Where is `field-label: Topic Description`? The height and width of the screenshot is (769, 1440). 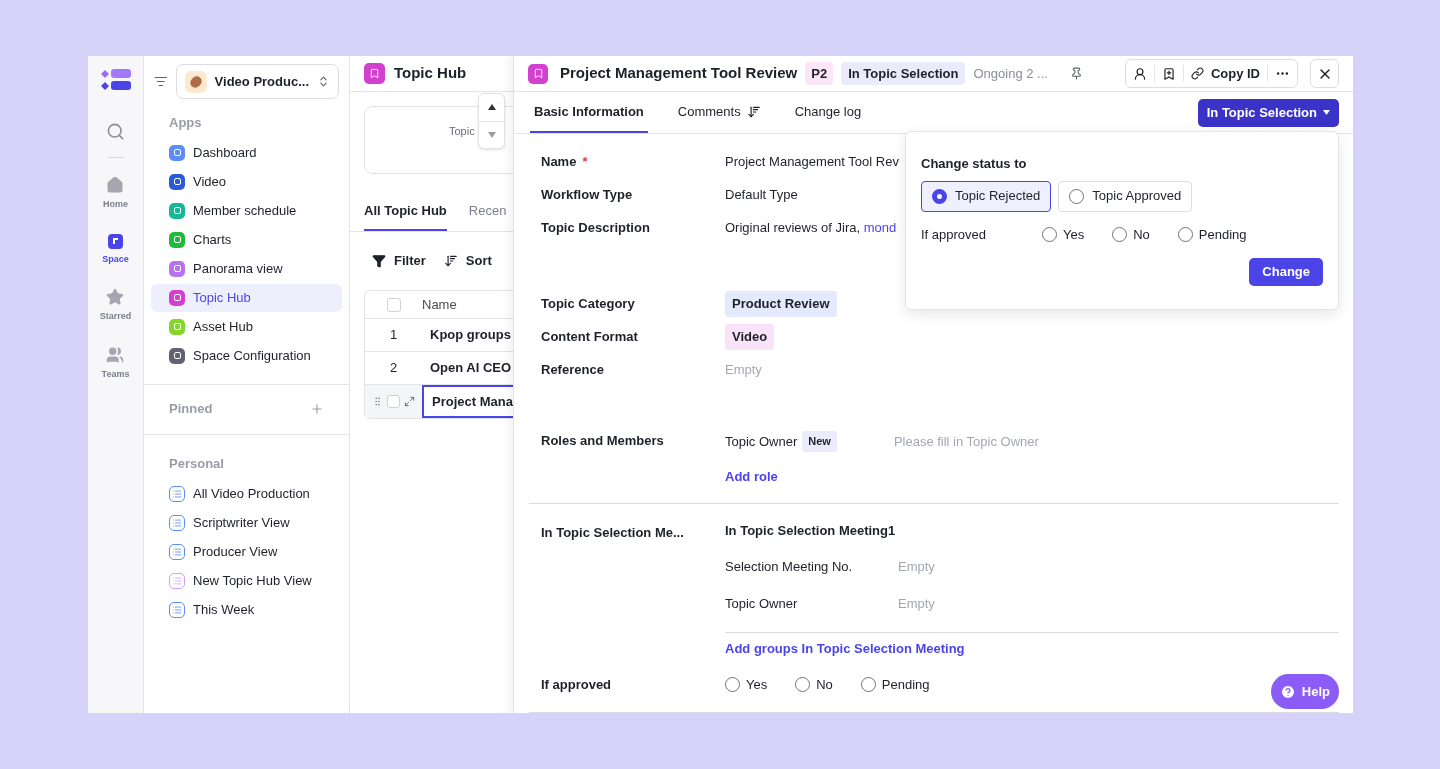
field-label: Topic Description is located at coordinates (596, 228).